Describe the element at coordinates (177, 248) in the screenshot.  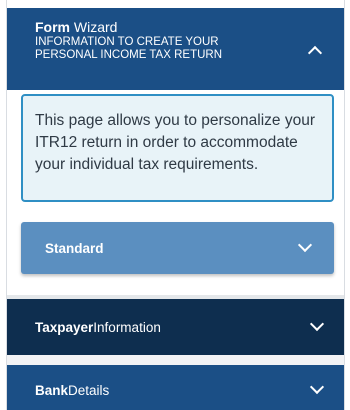
I see `accordion-standard: Standard` at that location.